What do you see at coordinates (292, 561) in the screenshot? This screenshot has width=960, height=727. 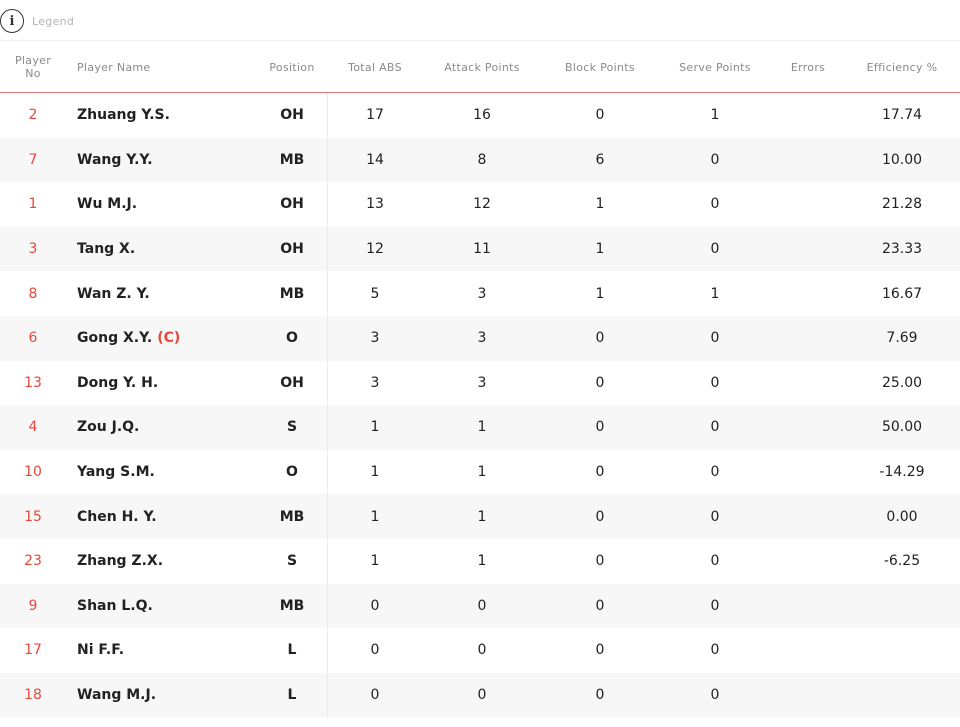 I see `position: S` at bounding box center [292, 561].